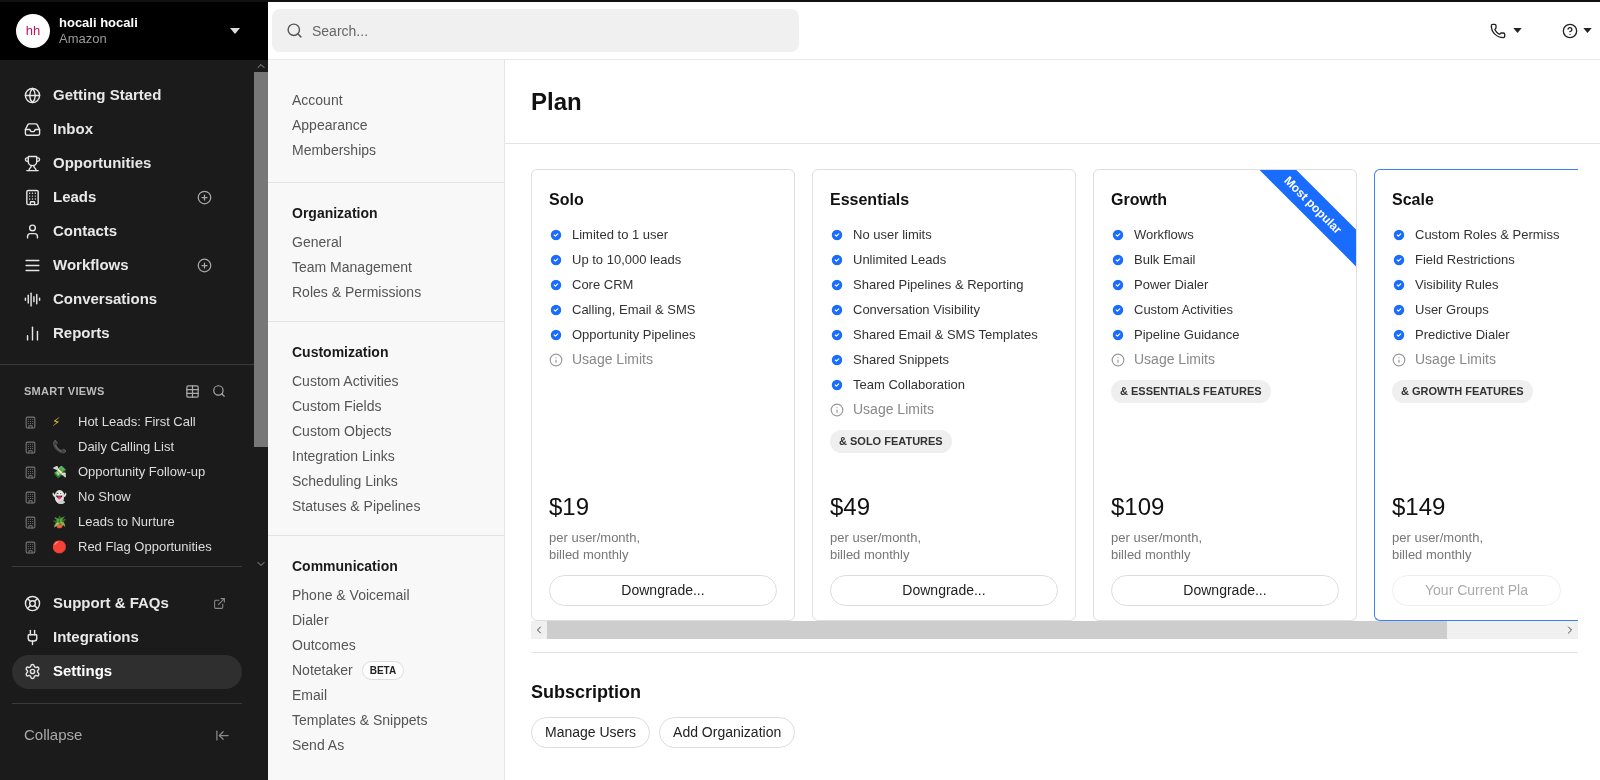  What do you see at coordinates (192, 391) in the screenshot?
I see `table-icon` at bounding box center [192, 391].